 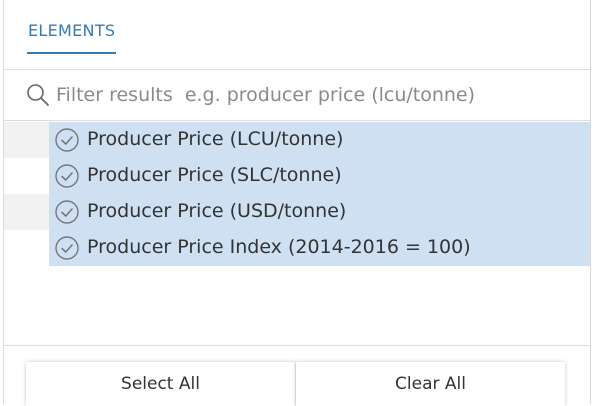 I want to click on list-item-option: Producer Price (SLC/tonne), so click(x=319, y=176).